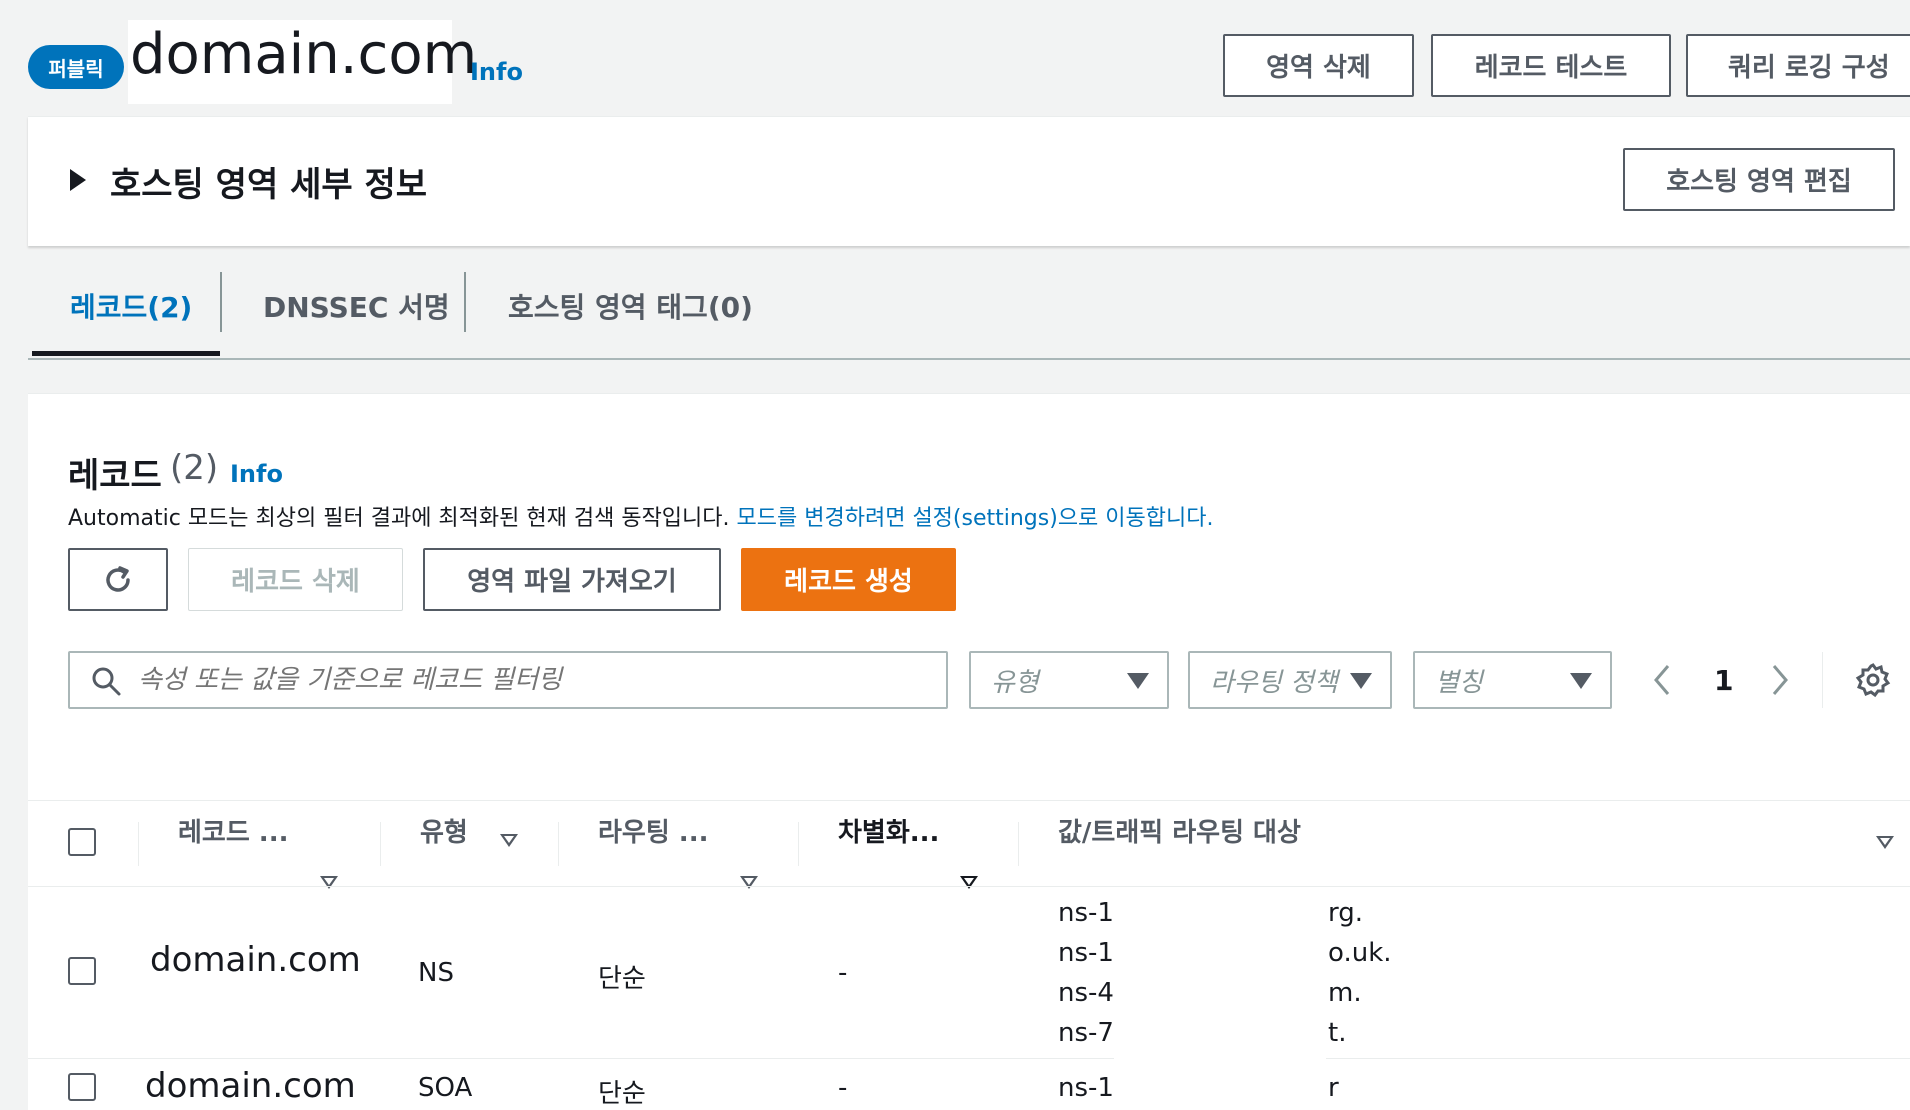 The width and height of the screenshot is (1910, 1110). I want to click on table-header-line-top, so click(969, 800).